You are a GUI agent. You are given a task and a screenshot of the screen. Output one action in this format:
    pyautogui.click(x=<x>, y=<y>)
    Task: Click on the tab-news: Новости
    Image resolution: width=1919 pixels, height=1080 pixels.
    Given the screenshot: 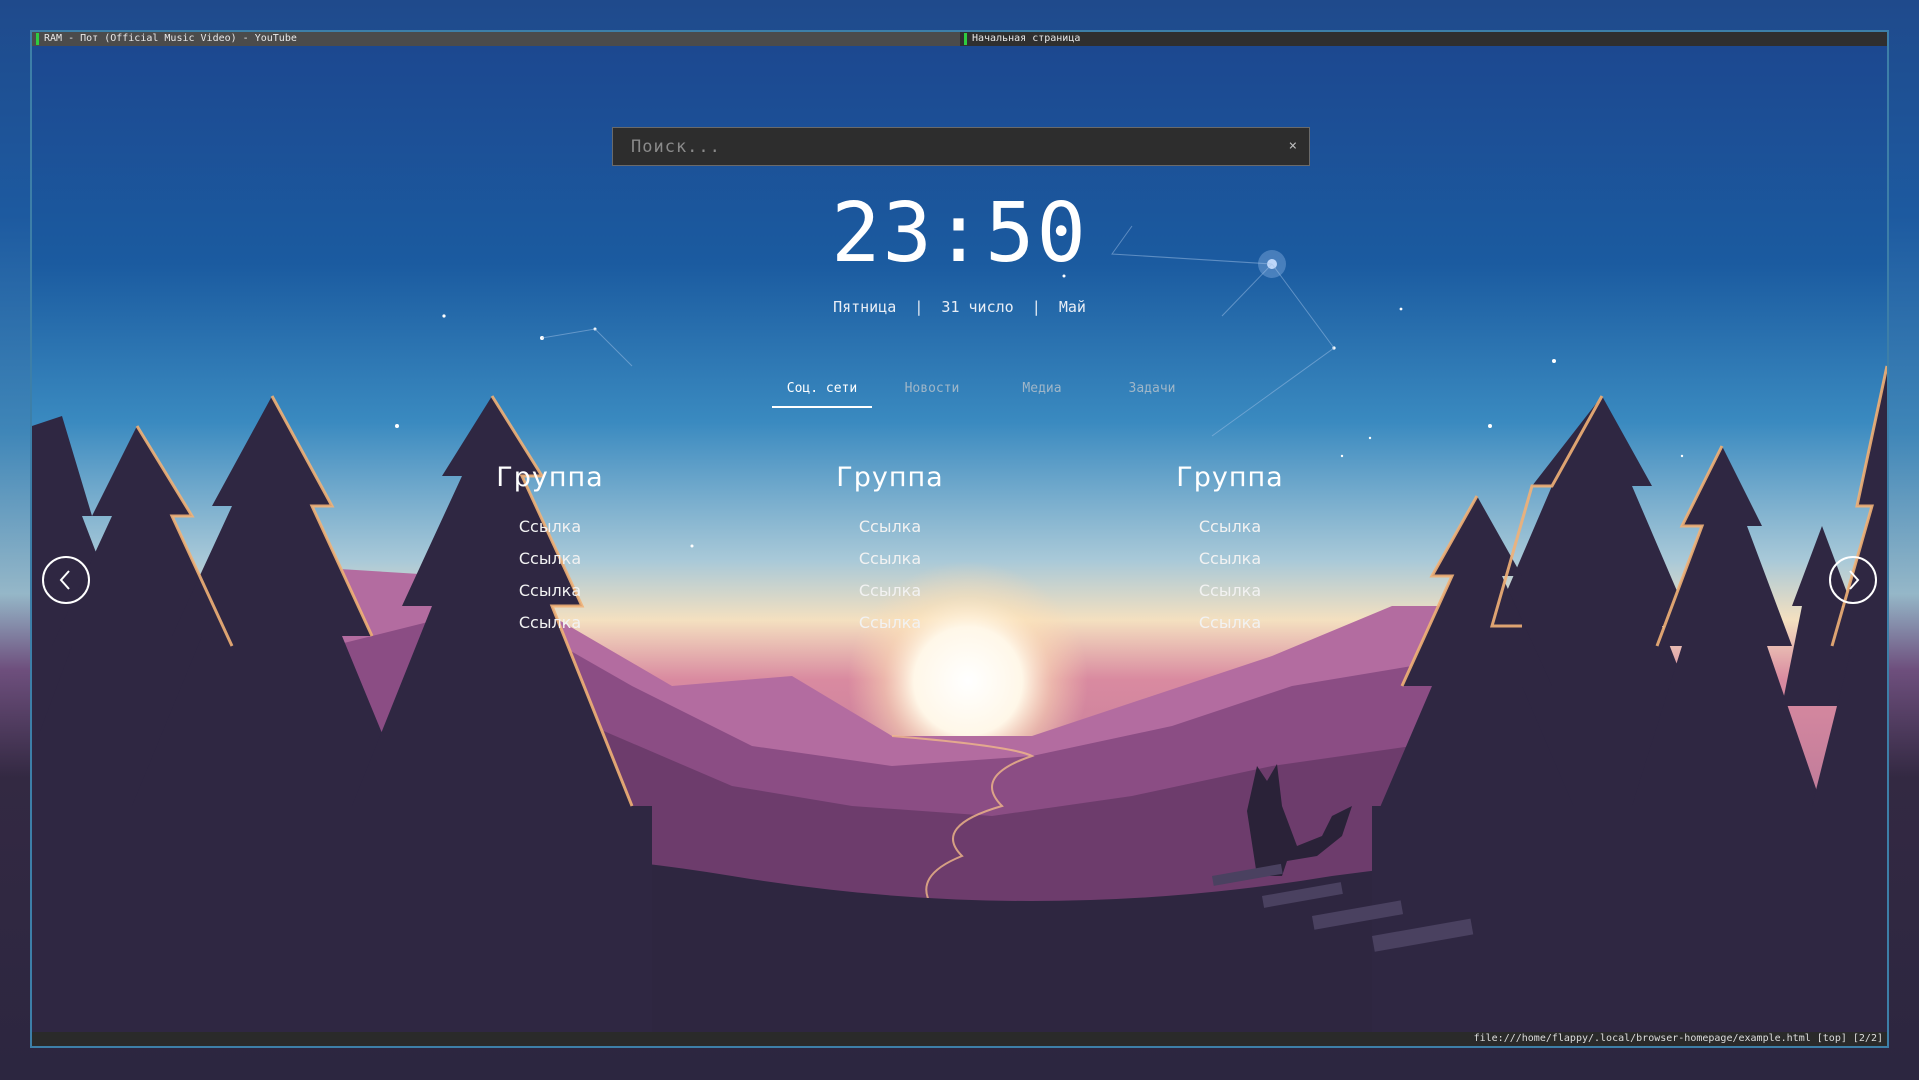 What is the action you would take?
    pyautogui.click(x=932, y=391)
    